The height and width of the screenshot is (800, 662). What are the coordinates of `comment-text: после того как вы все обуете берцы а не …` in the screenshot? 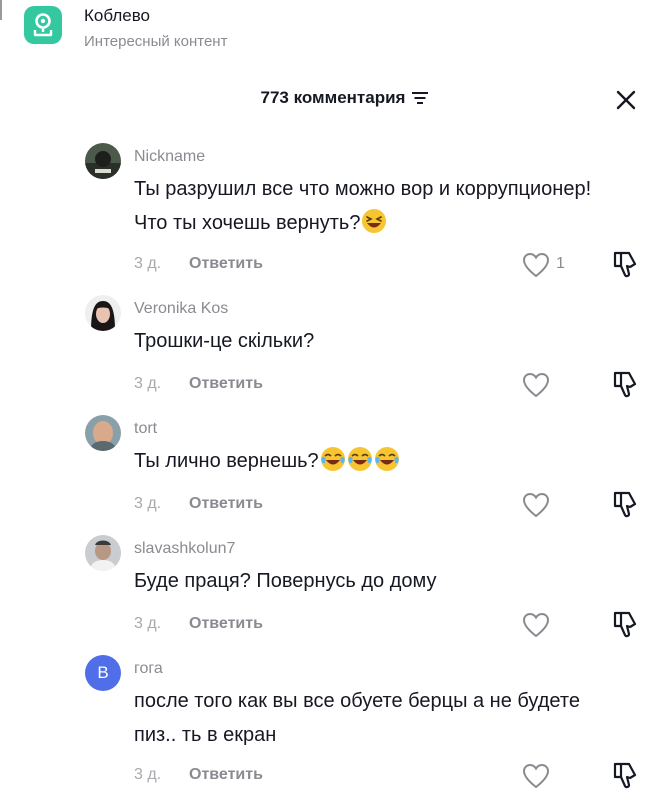 It's located at (357, 718).